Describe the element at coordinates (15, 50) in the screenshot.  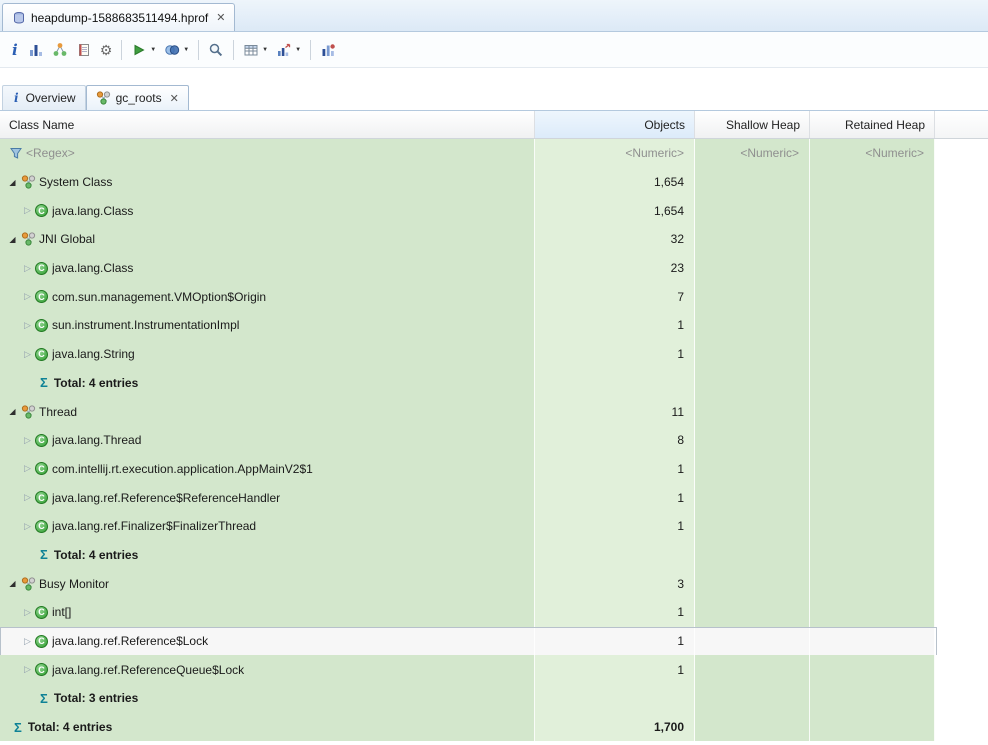
I see `info-button: i` at that location.